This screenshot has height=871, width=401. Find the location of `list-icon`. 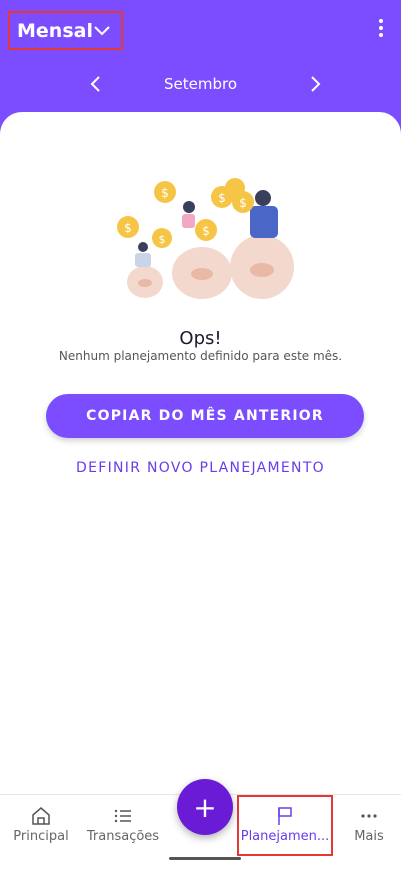

list-icon is located at coordinates (122, 816).